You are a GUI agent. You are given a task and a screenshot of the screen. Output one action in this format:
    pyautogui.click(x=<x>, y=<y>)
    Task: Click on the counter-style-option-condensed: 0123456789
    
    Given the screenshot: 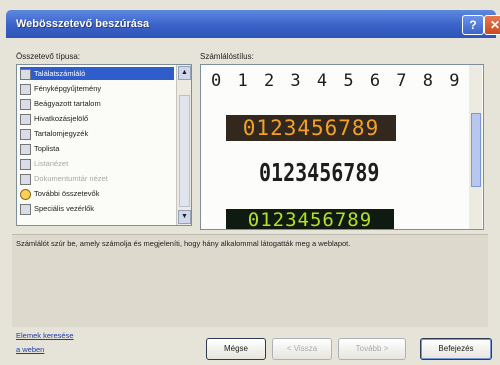 What is the action you would take?
    pyautogui.click(x=319, y=172)
    